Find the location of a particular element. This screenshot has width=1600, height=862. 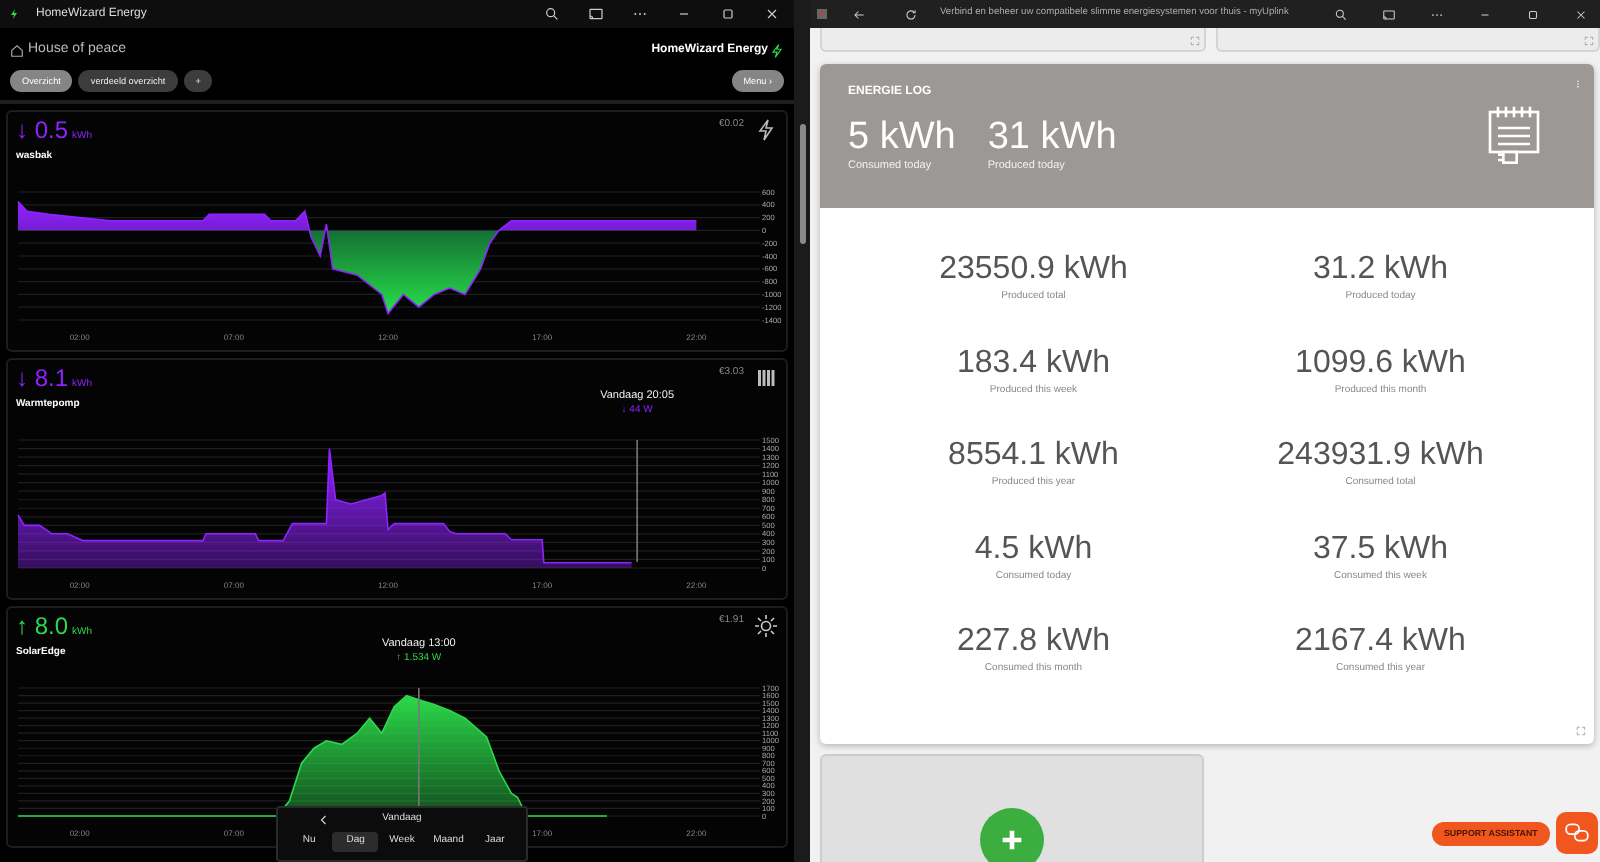

reading-value: ↓ 8.1 is located at coordinates (42, 378).